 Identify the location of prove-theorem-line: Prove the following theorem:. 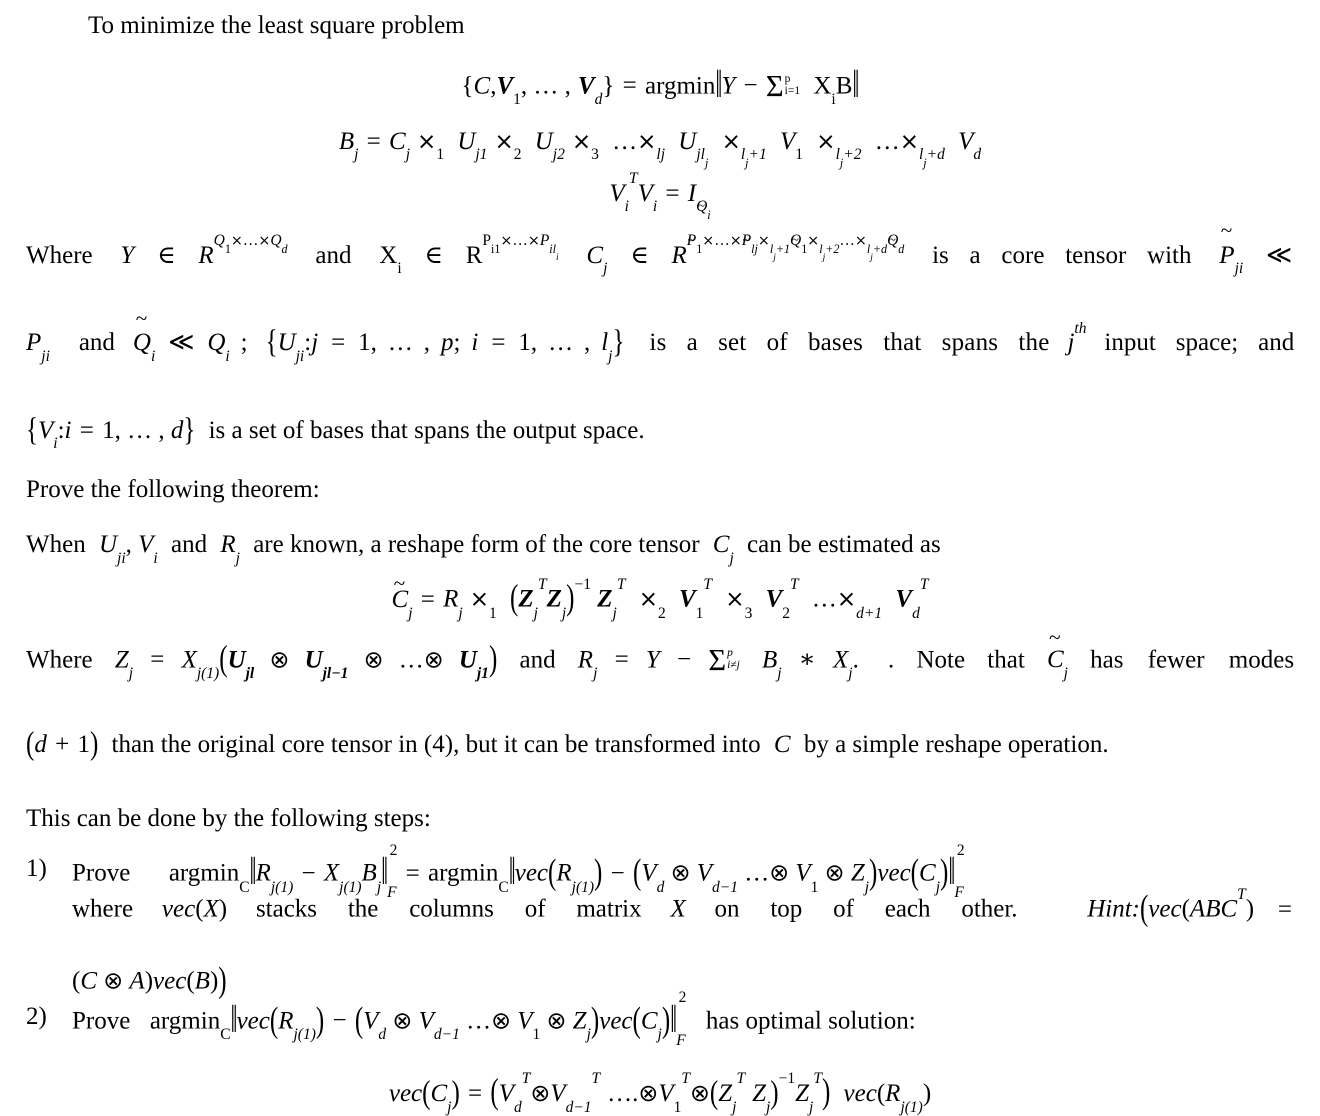
(660, 490).